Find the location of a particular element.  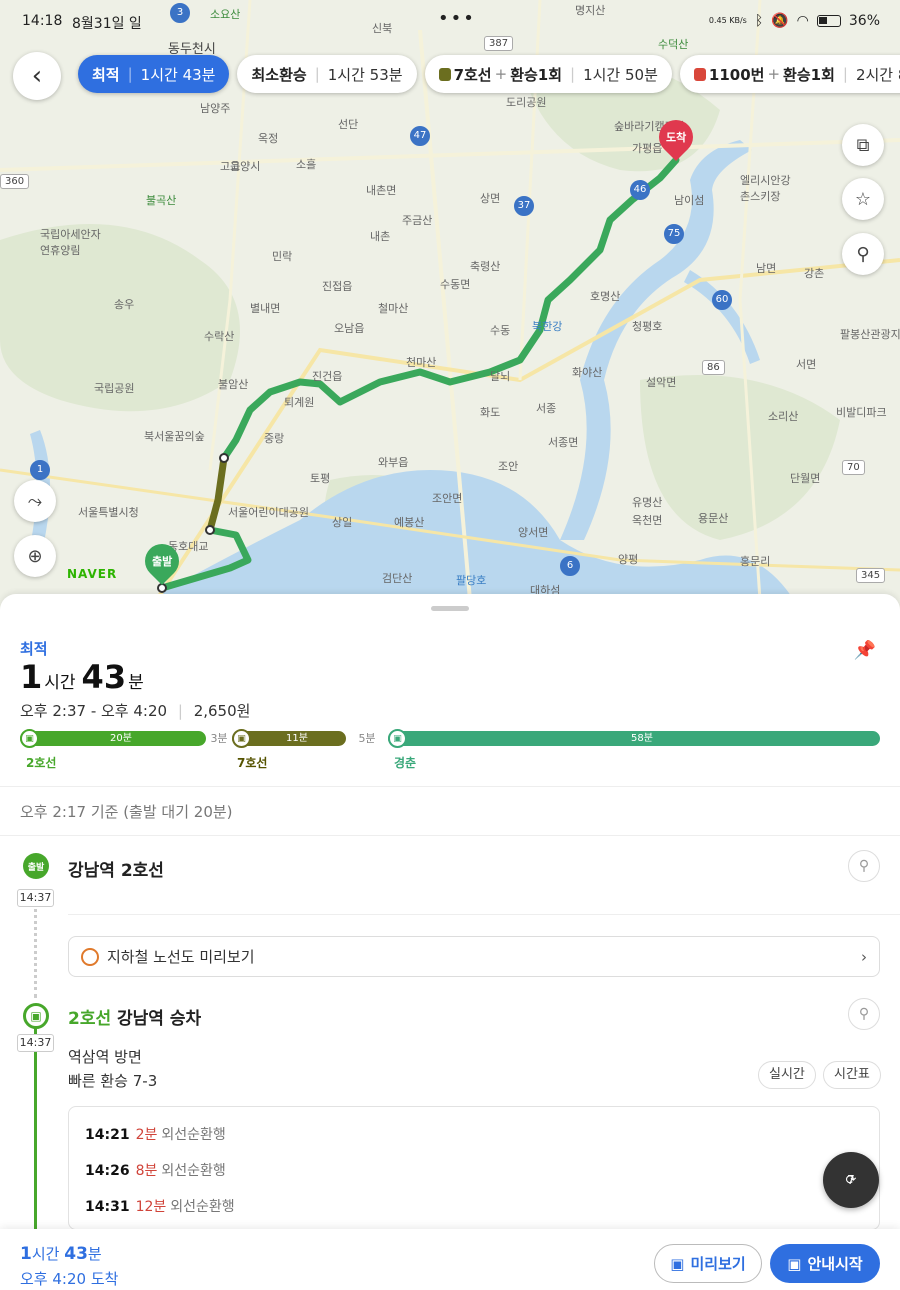

map-label: 선단 is located at coordinates (348, 124).